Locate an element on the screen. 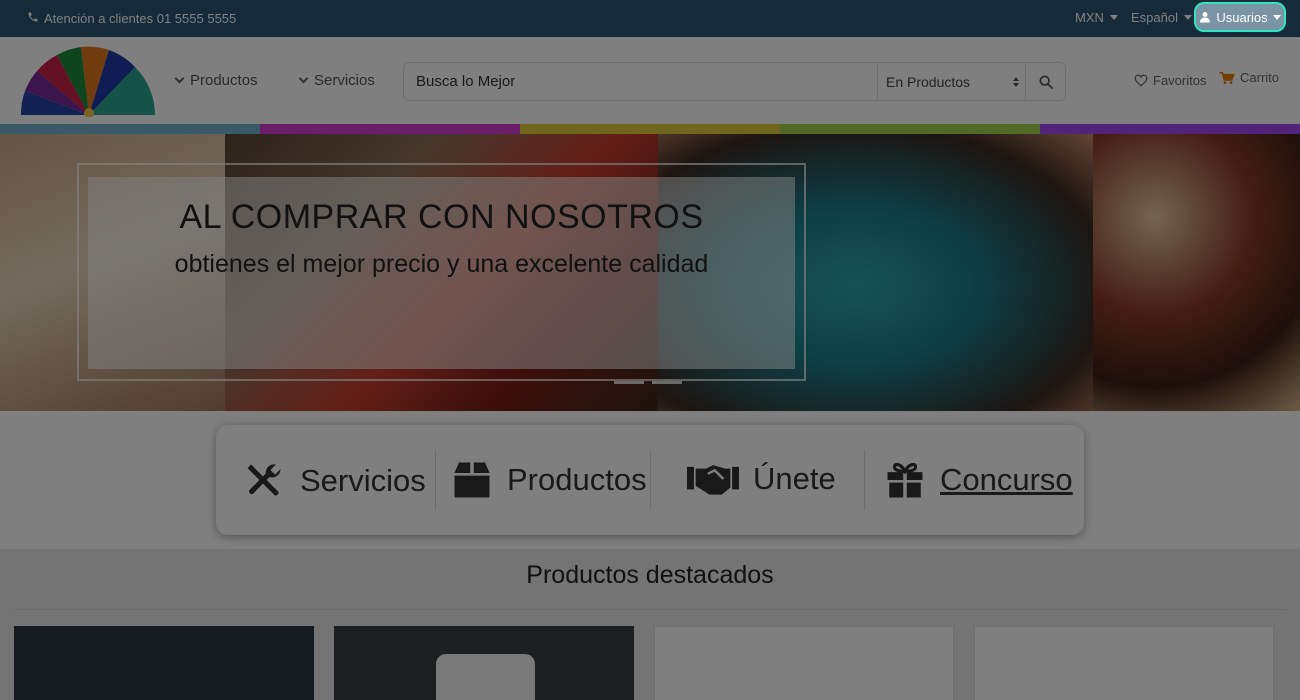  users-label: Usuarios is located at coordinates (1242, 17).